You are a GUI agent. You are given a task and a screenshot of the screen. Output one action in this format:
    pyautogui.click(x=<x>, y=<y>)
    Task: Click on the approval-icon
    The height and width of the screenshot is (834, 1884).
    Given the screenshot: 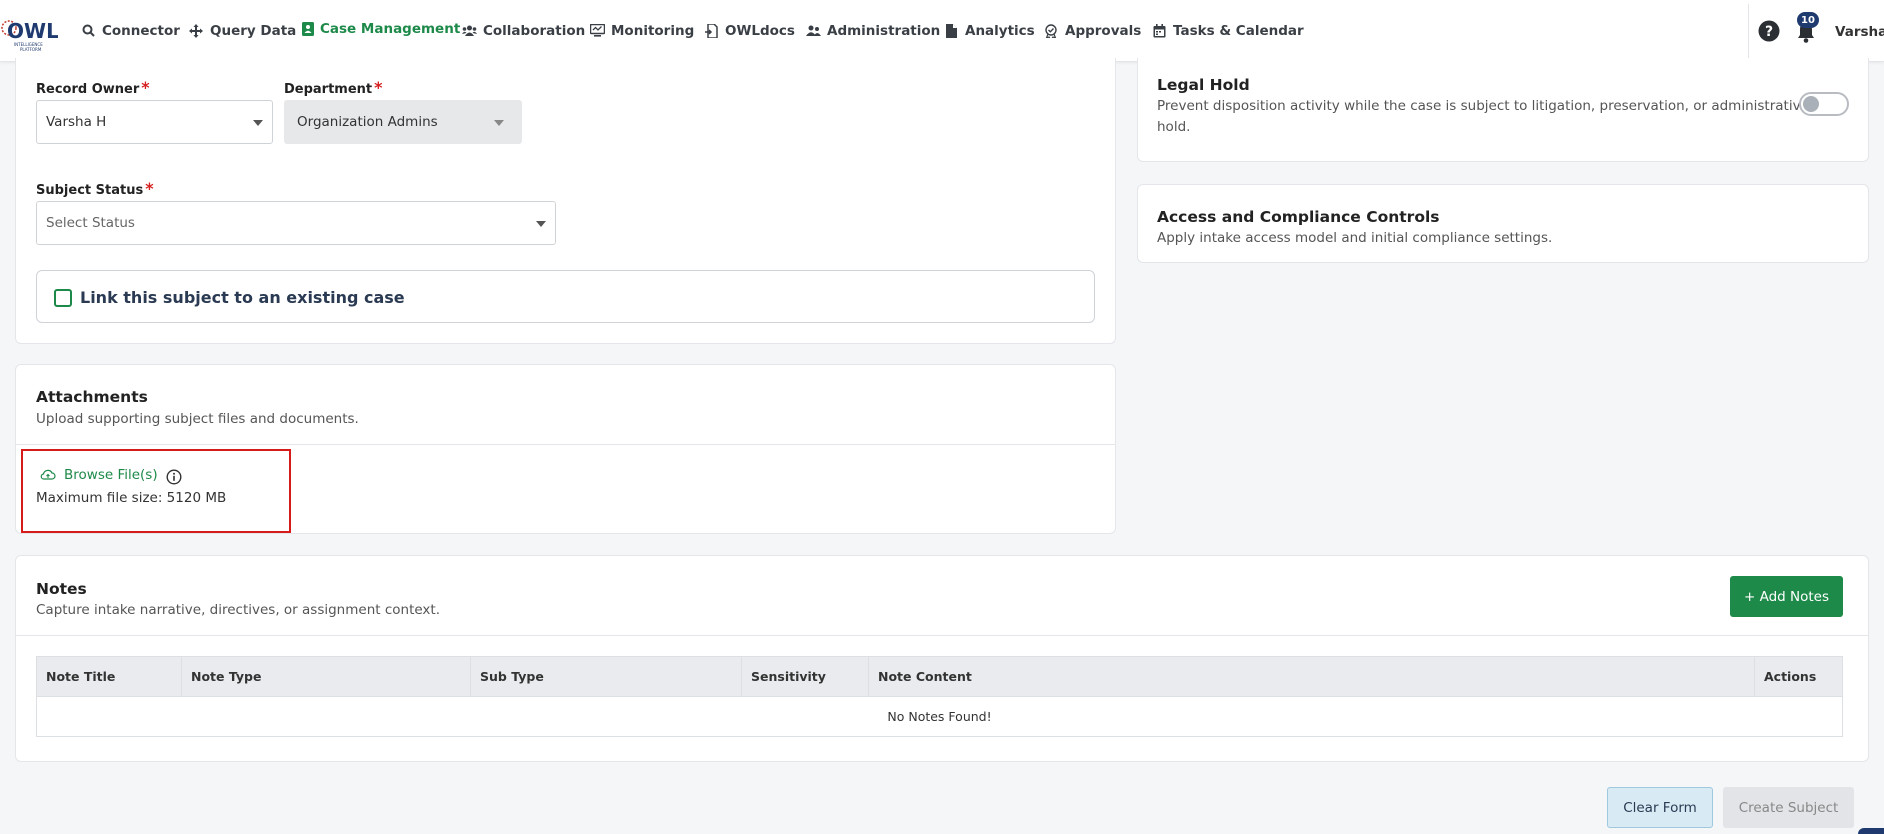 What is the action you would take?
    pyautogui.click(x=1051, y=31)
    